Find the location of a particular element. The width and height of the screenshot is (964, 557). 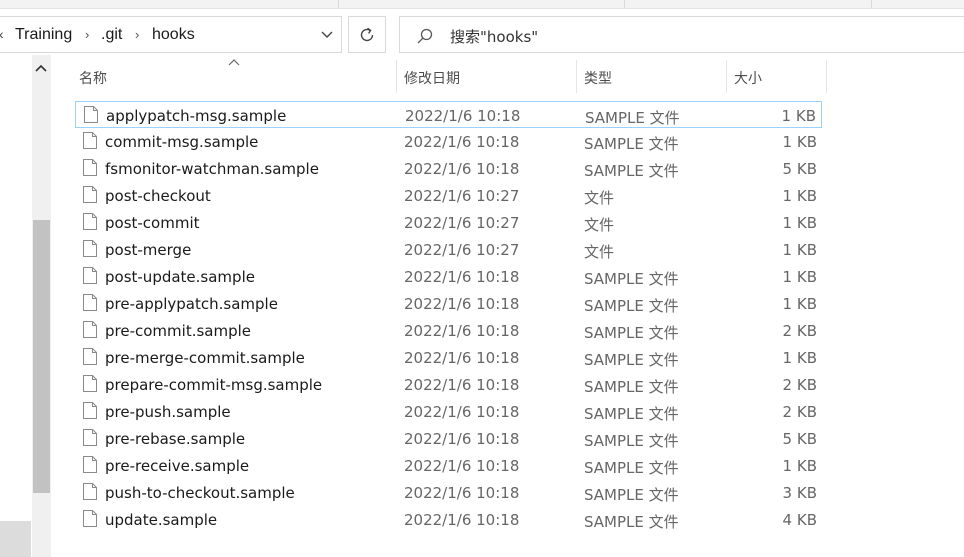

column-header-size: 大小 is located at coordinates (748, 78).